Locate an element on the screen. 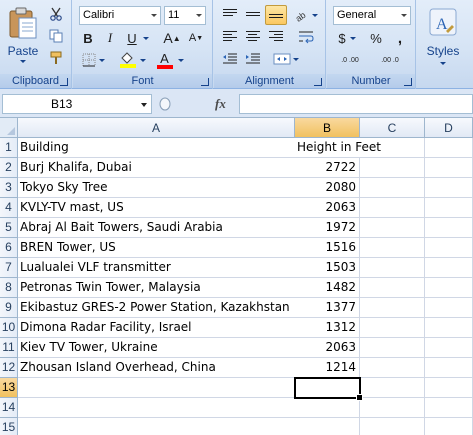  name-box: B13 is located at coordinates (77, 104).